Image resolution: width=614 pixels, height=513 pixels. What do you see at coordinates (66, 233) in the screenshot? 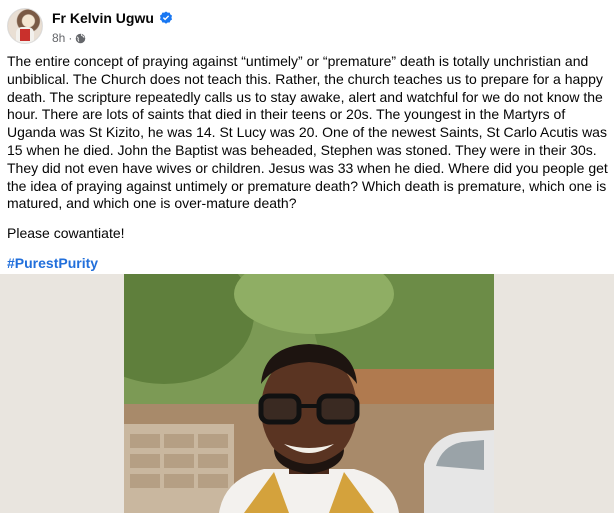
I see `post-paragraph: Please cowantiate!` at bounding box center [66, 233].